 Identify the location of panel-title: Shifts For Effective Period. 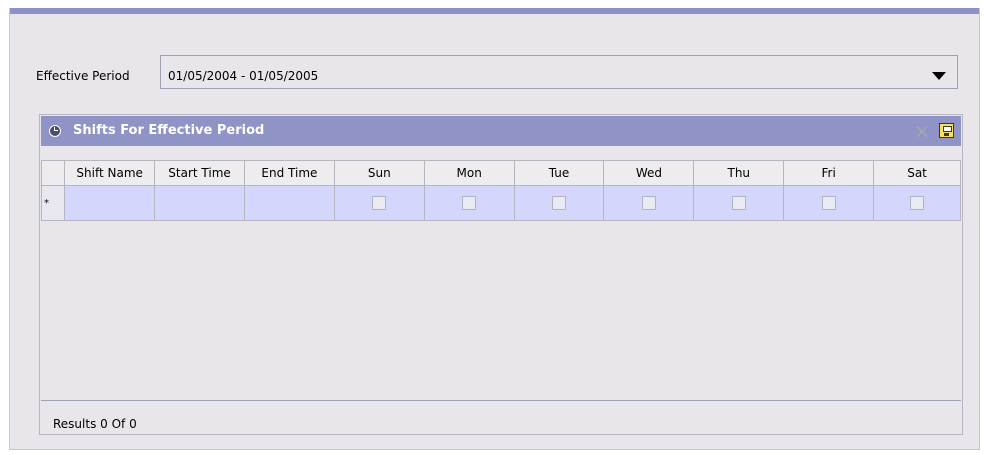
(169, 130).